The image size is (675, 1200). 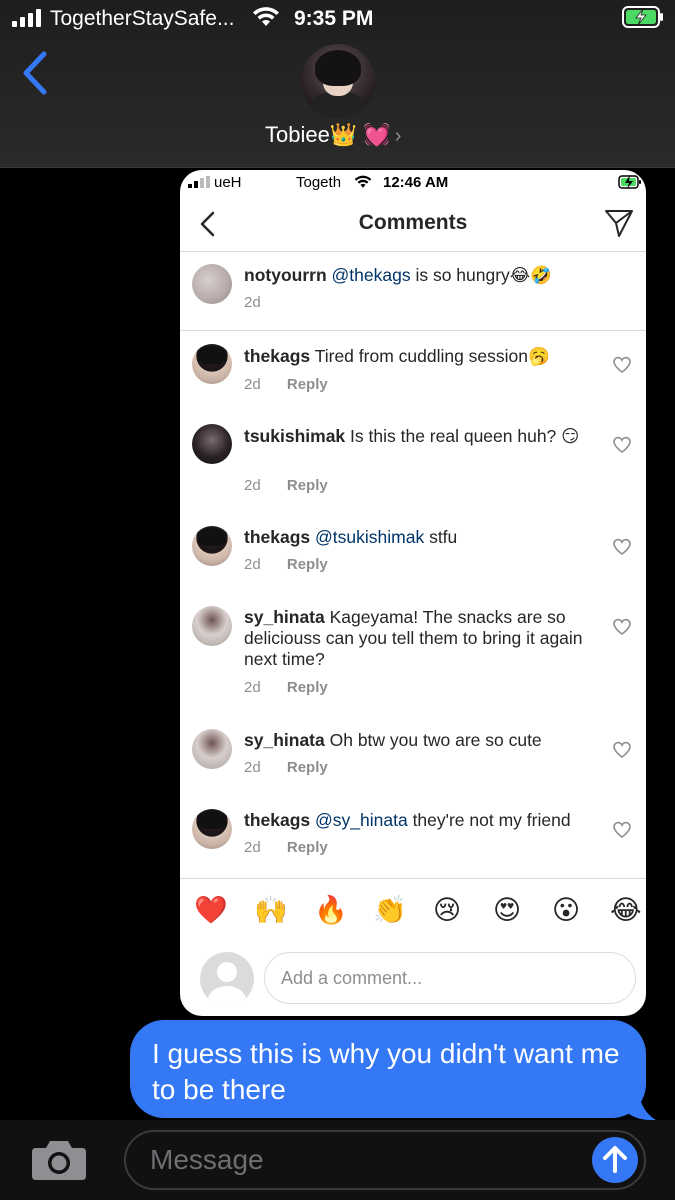 What do you see at coordinates (416, 182) in the screenshot?
I see `screenshot-time: 12:46 AM` at bounding box center [416, 182].